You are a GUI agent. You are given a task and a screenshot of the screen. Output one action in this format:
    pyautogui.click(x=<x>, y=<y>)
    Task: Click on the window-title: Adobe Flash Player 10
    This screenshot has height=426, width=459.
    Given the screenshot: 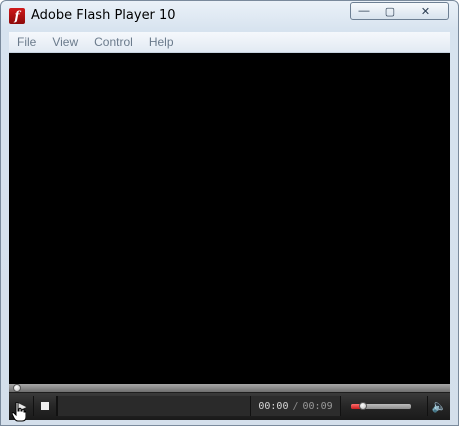 What is the action you would take?
    pyautogui.click(x=103, y=15)
    